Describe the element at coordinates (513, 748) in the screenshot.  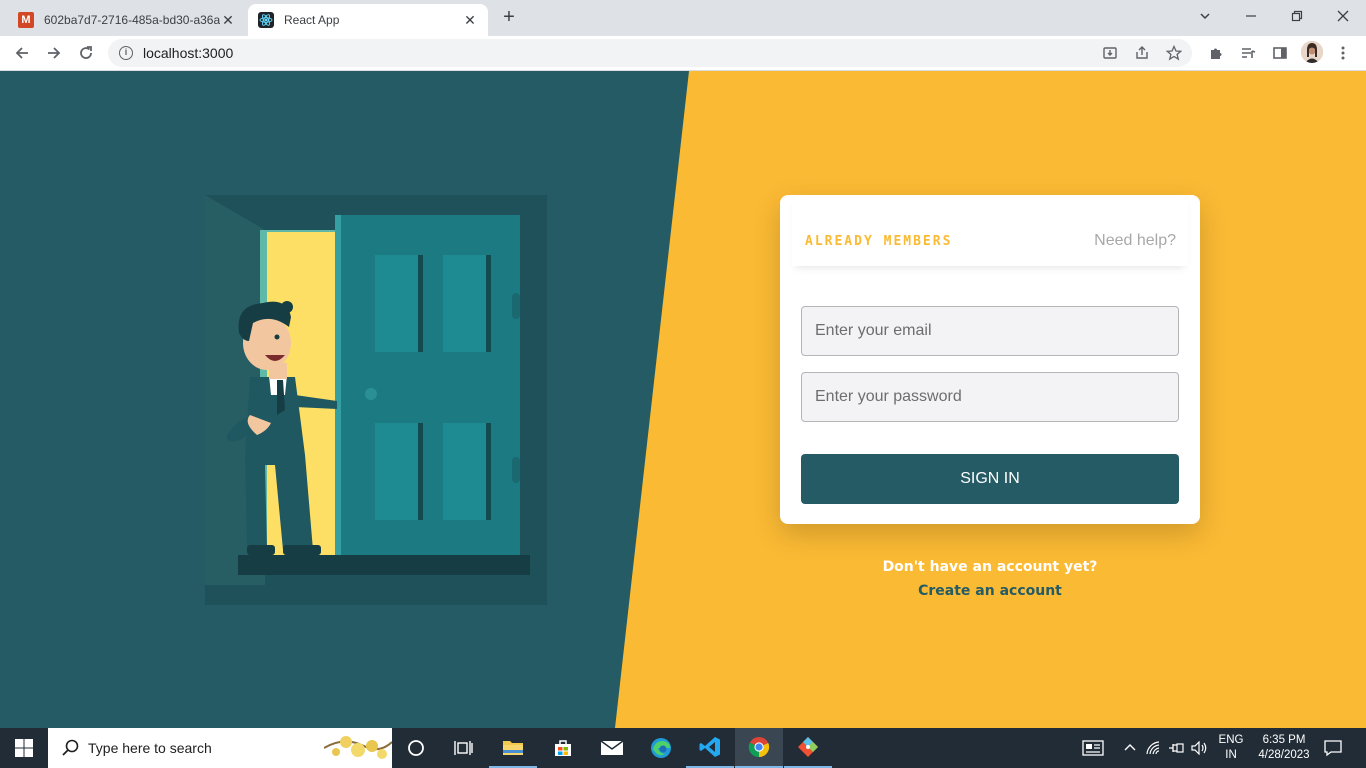
I see `file-explorer-icon` at that location.